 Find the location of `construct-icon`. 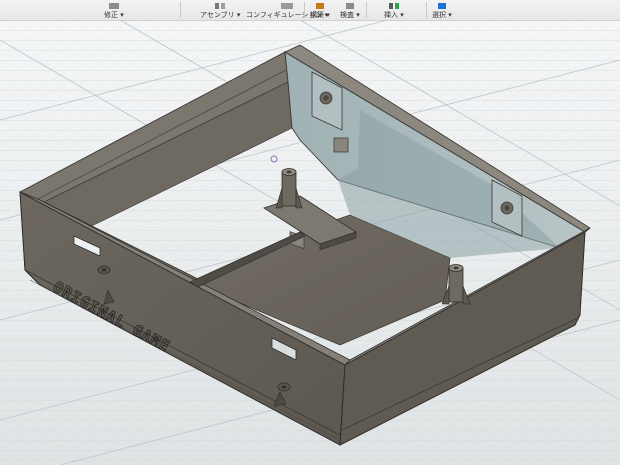

construct-icon is located at coordinates (319, 6).